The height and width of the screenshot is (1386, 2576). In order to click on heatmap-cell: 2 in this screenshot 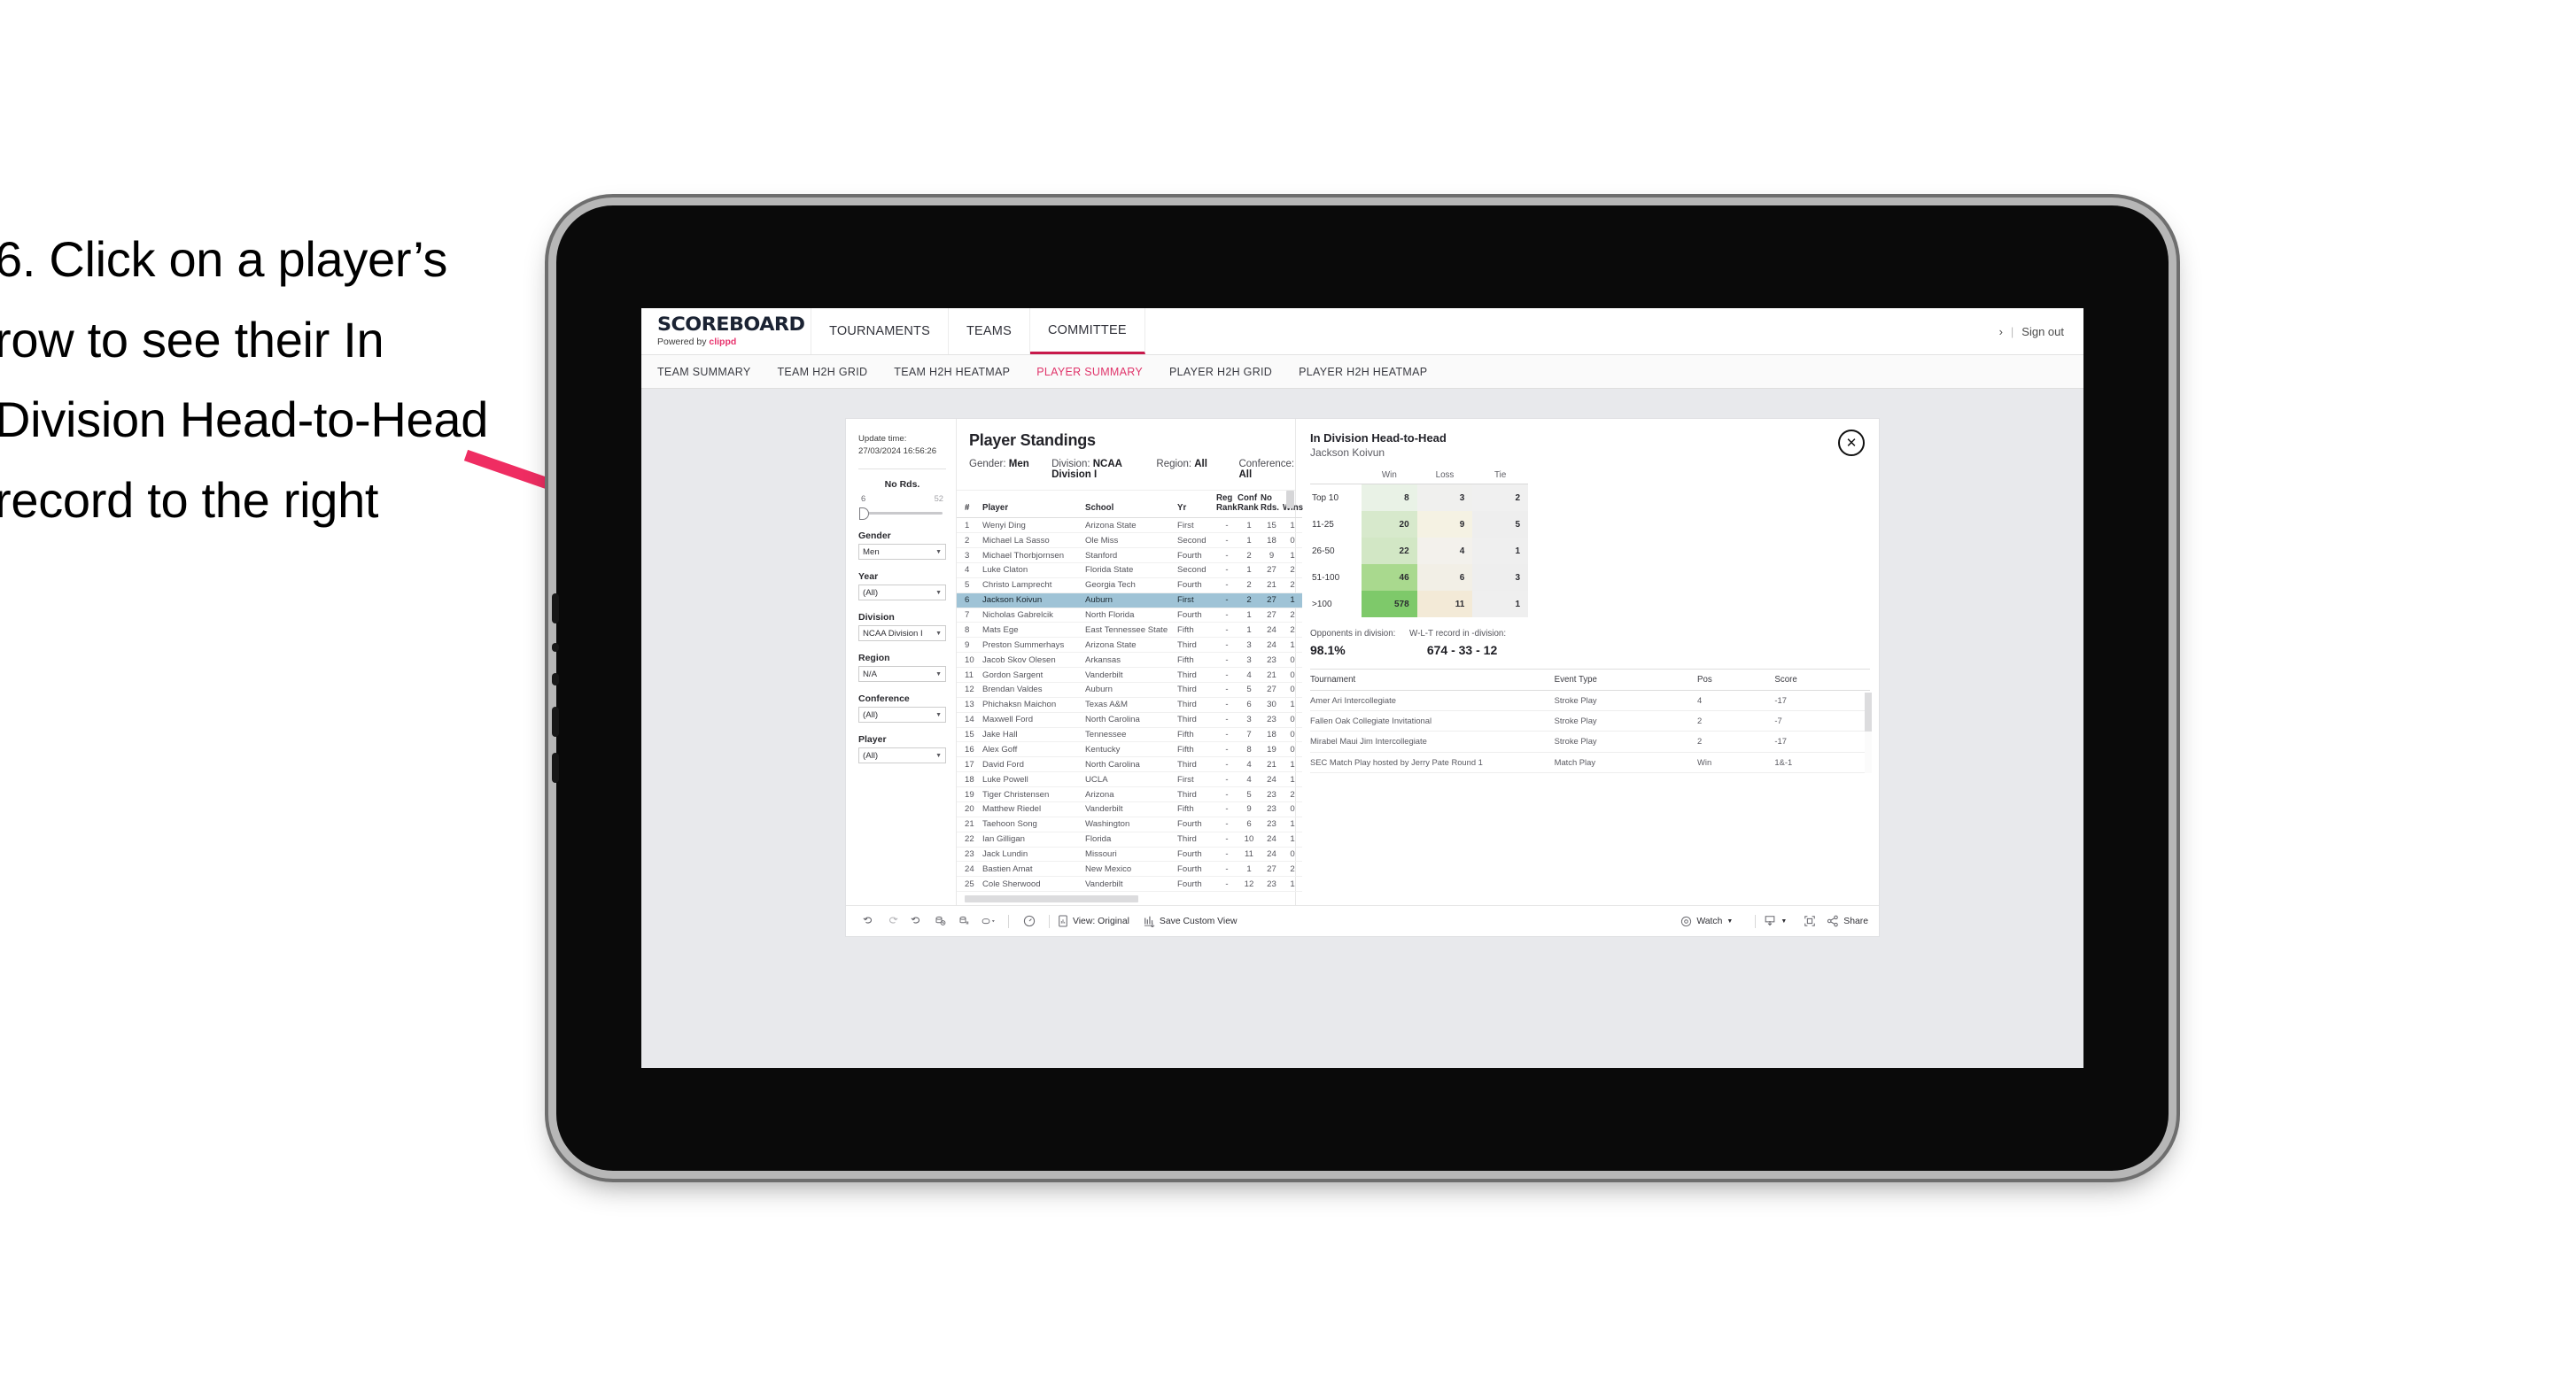, I will do `click(1500, 497)`.